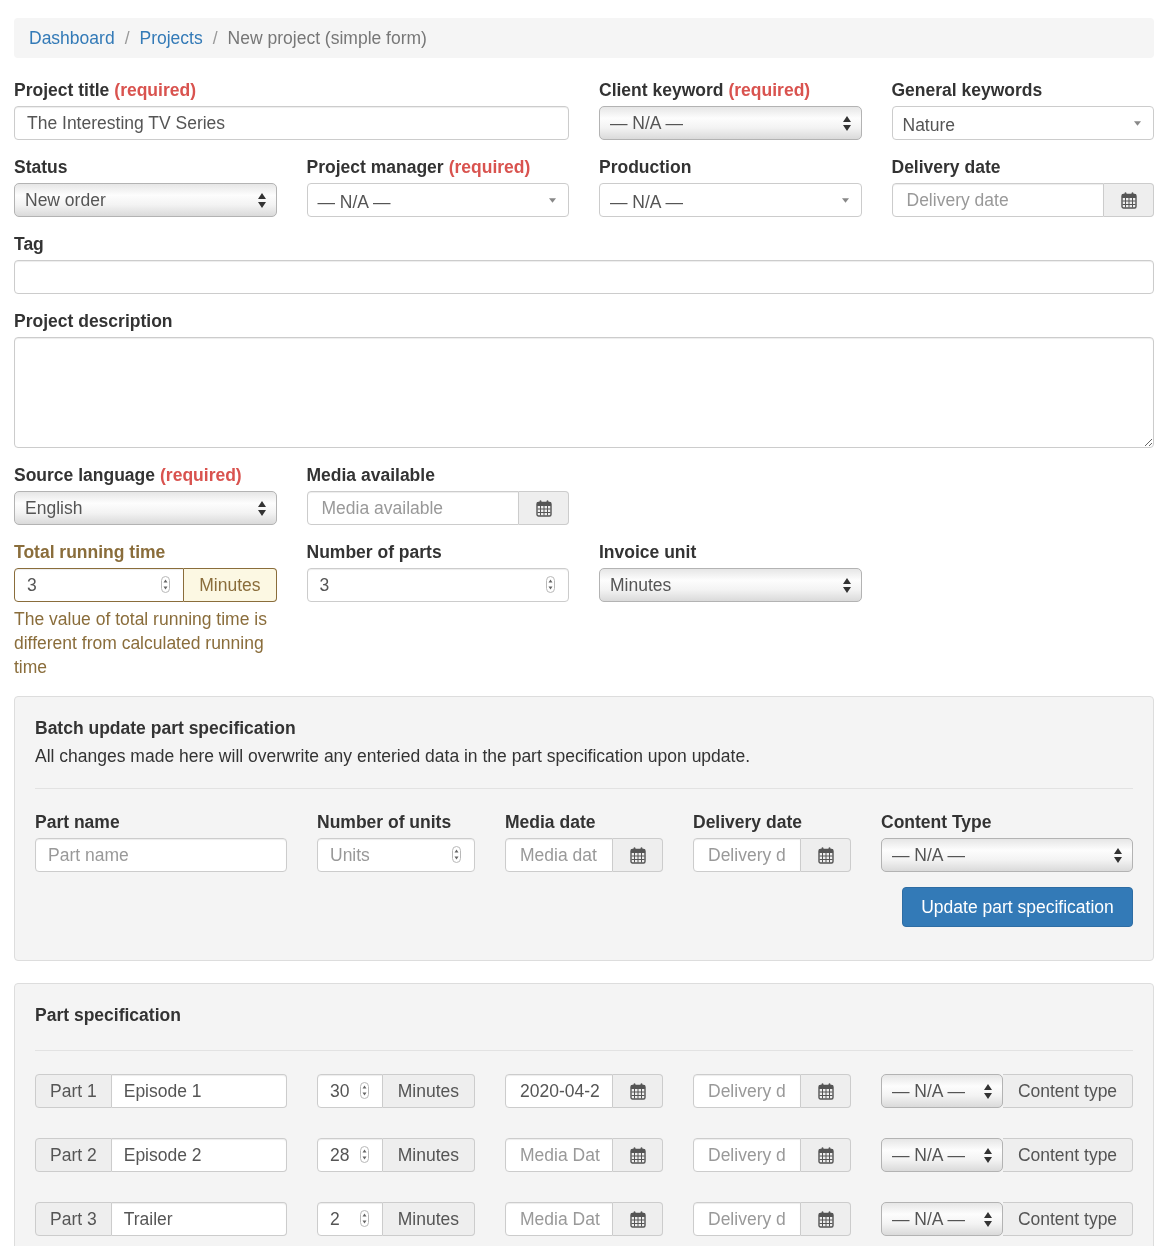 This screenshot has height=1246, width=1166. What do you see at coordinates (84, 475) in the screenshot?
I see `field-label: Source language` at bounding box center [84, 475].